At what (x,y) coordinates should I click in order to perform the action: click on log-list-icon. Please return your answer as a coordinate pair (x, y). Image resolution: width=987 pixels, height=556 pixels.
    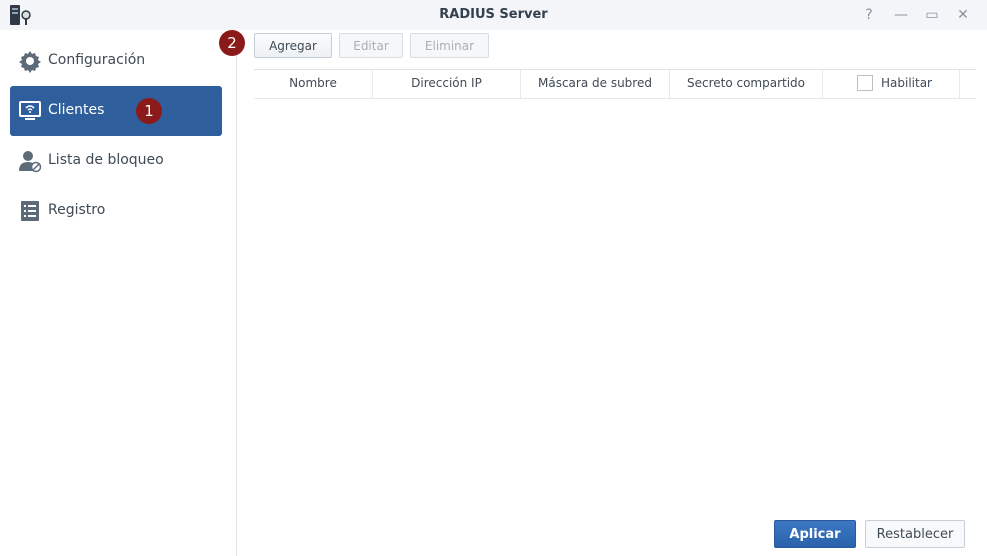
    Looking at the image, I should click on (30, 211).